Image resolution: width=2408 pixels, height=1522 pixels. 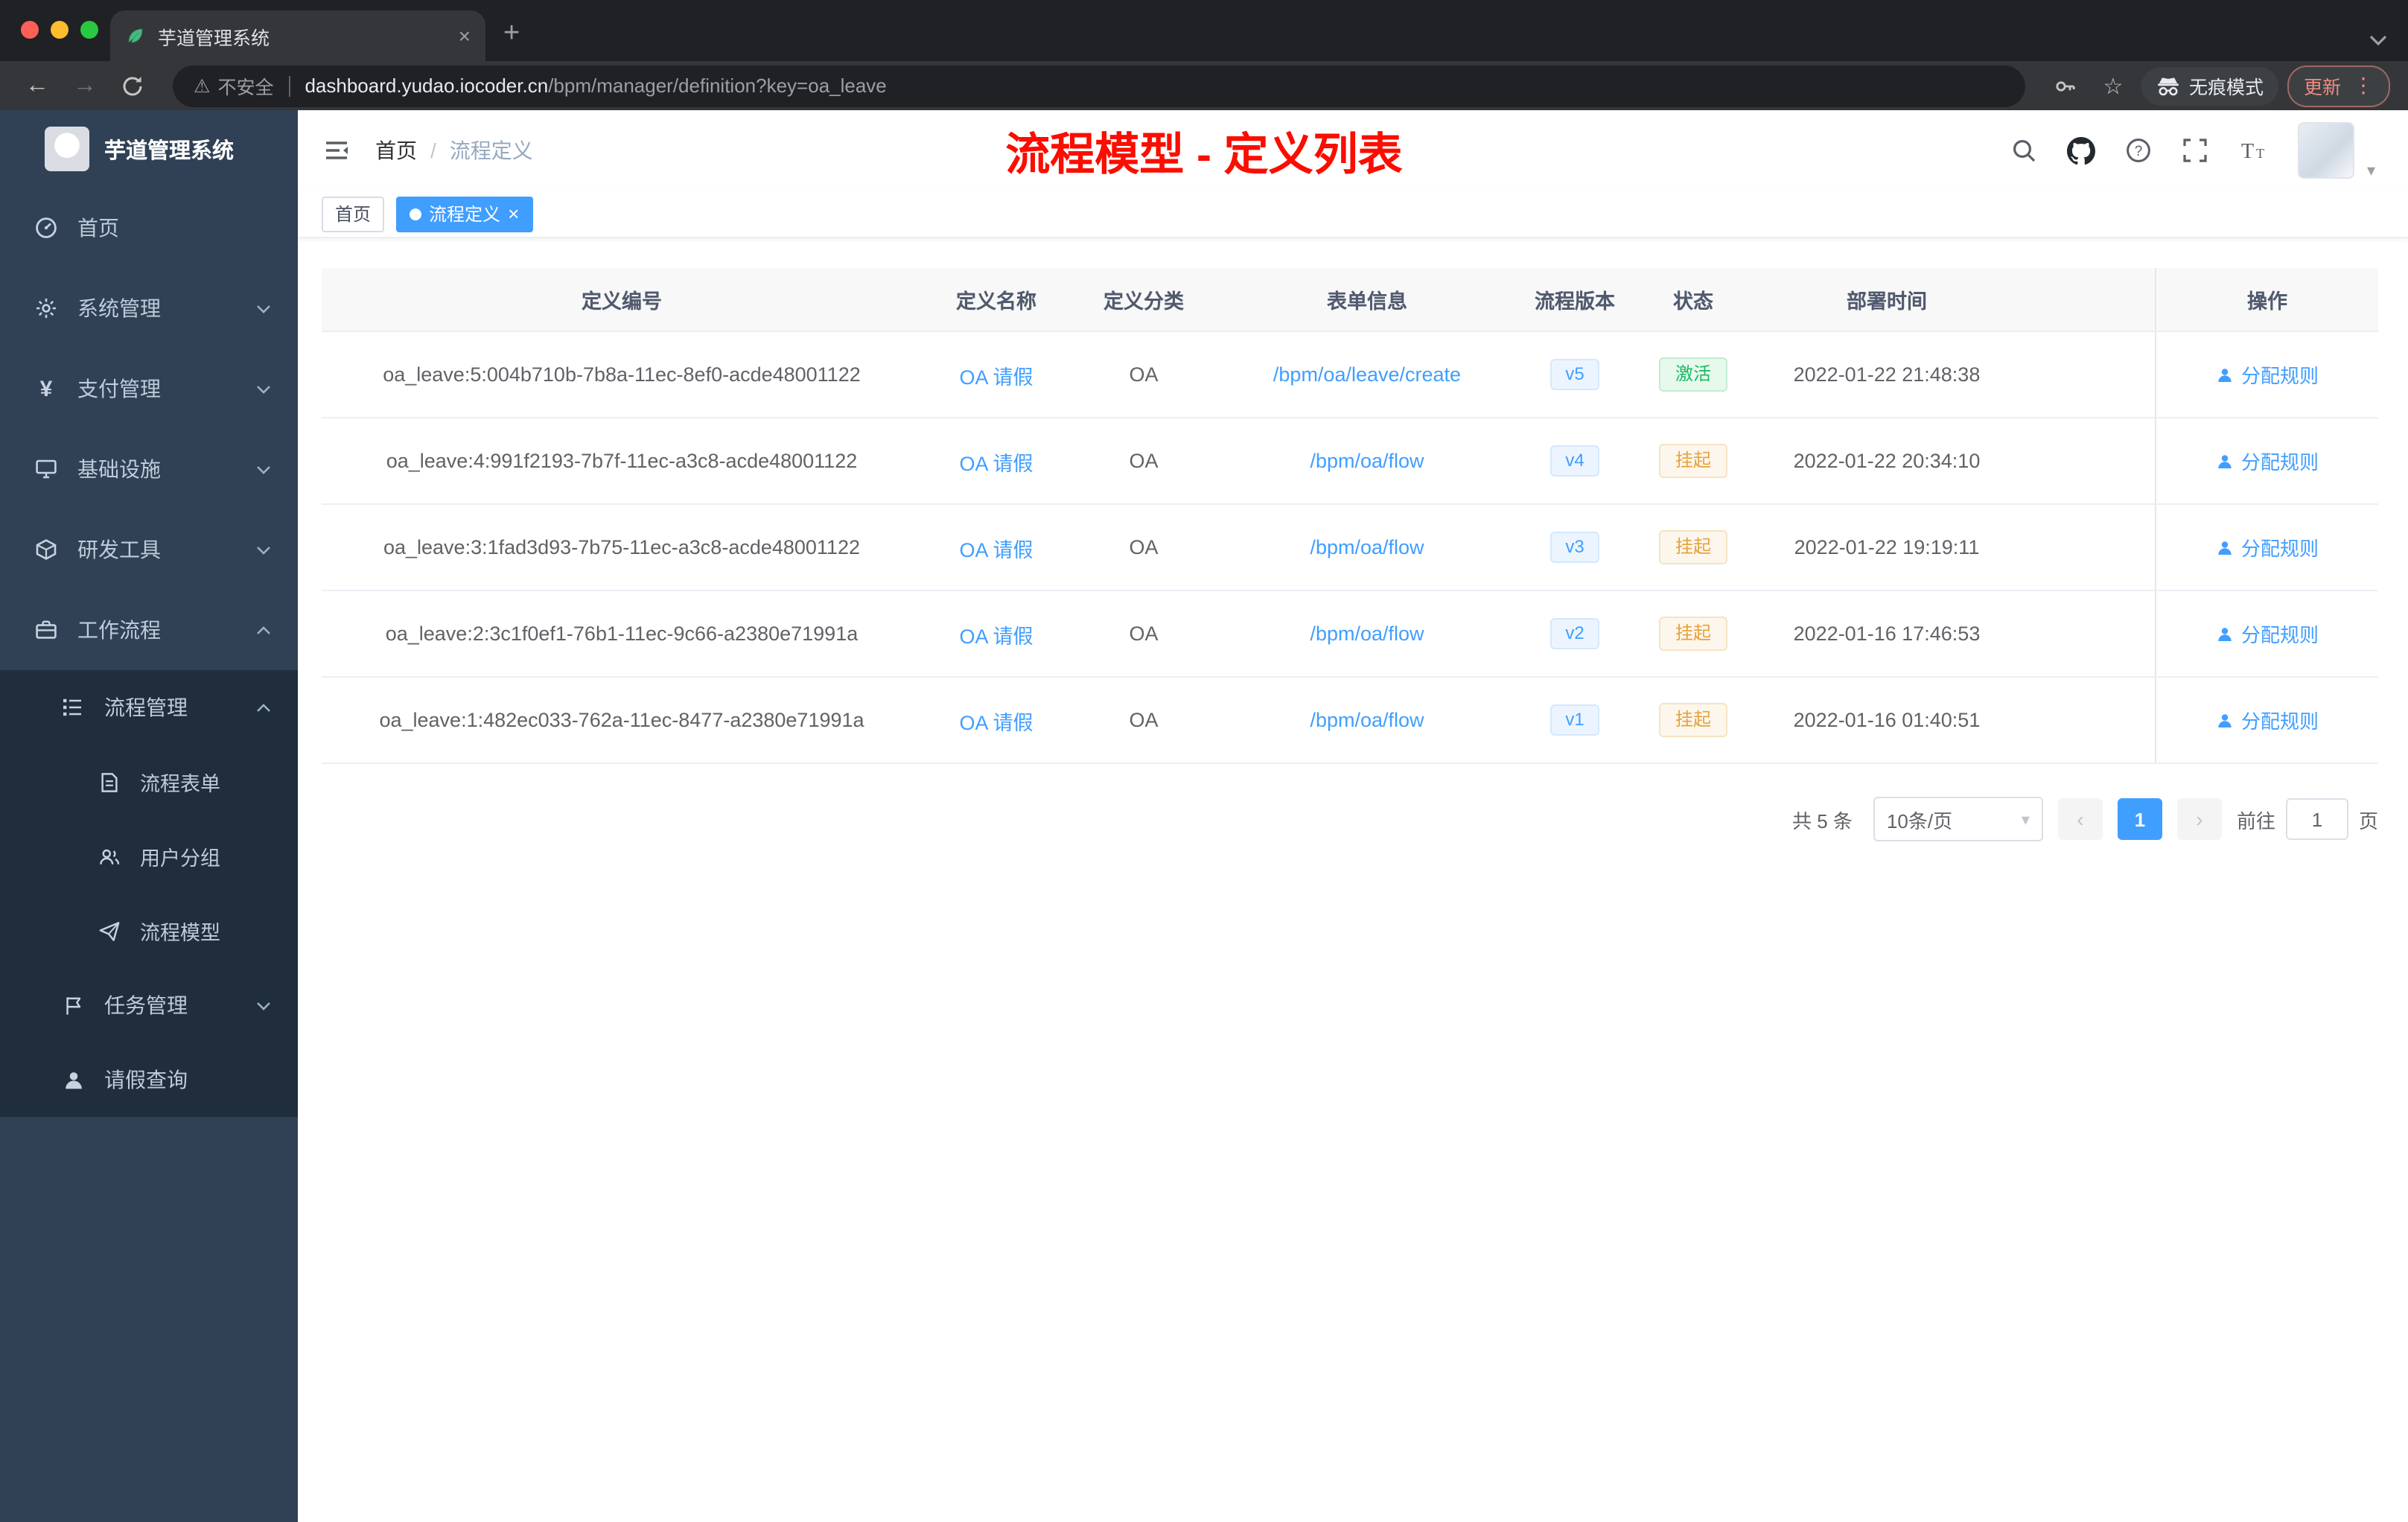 I want to click on window-maximize-button, so click(x=89, y=30).